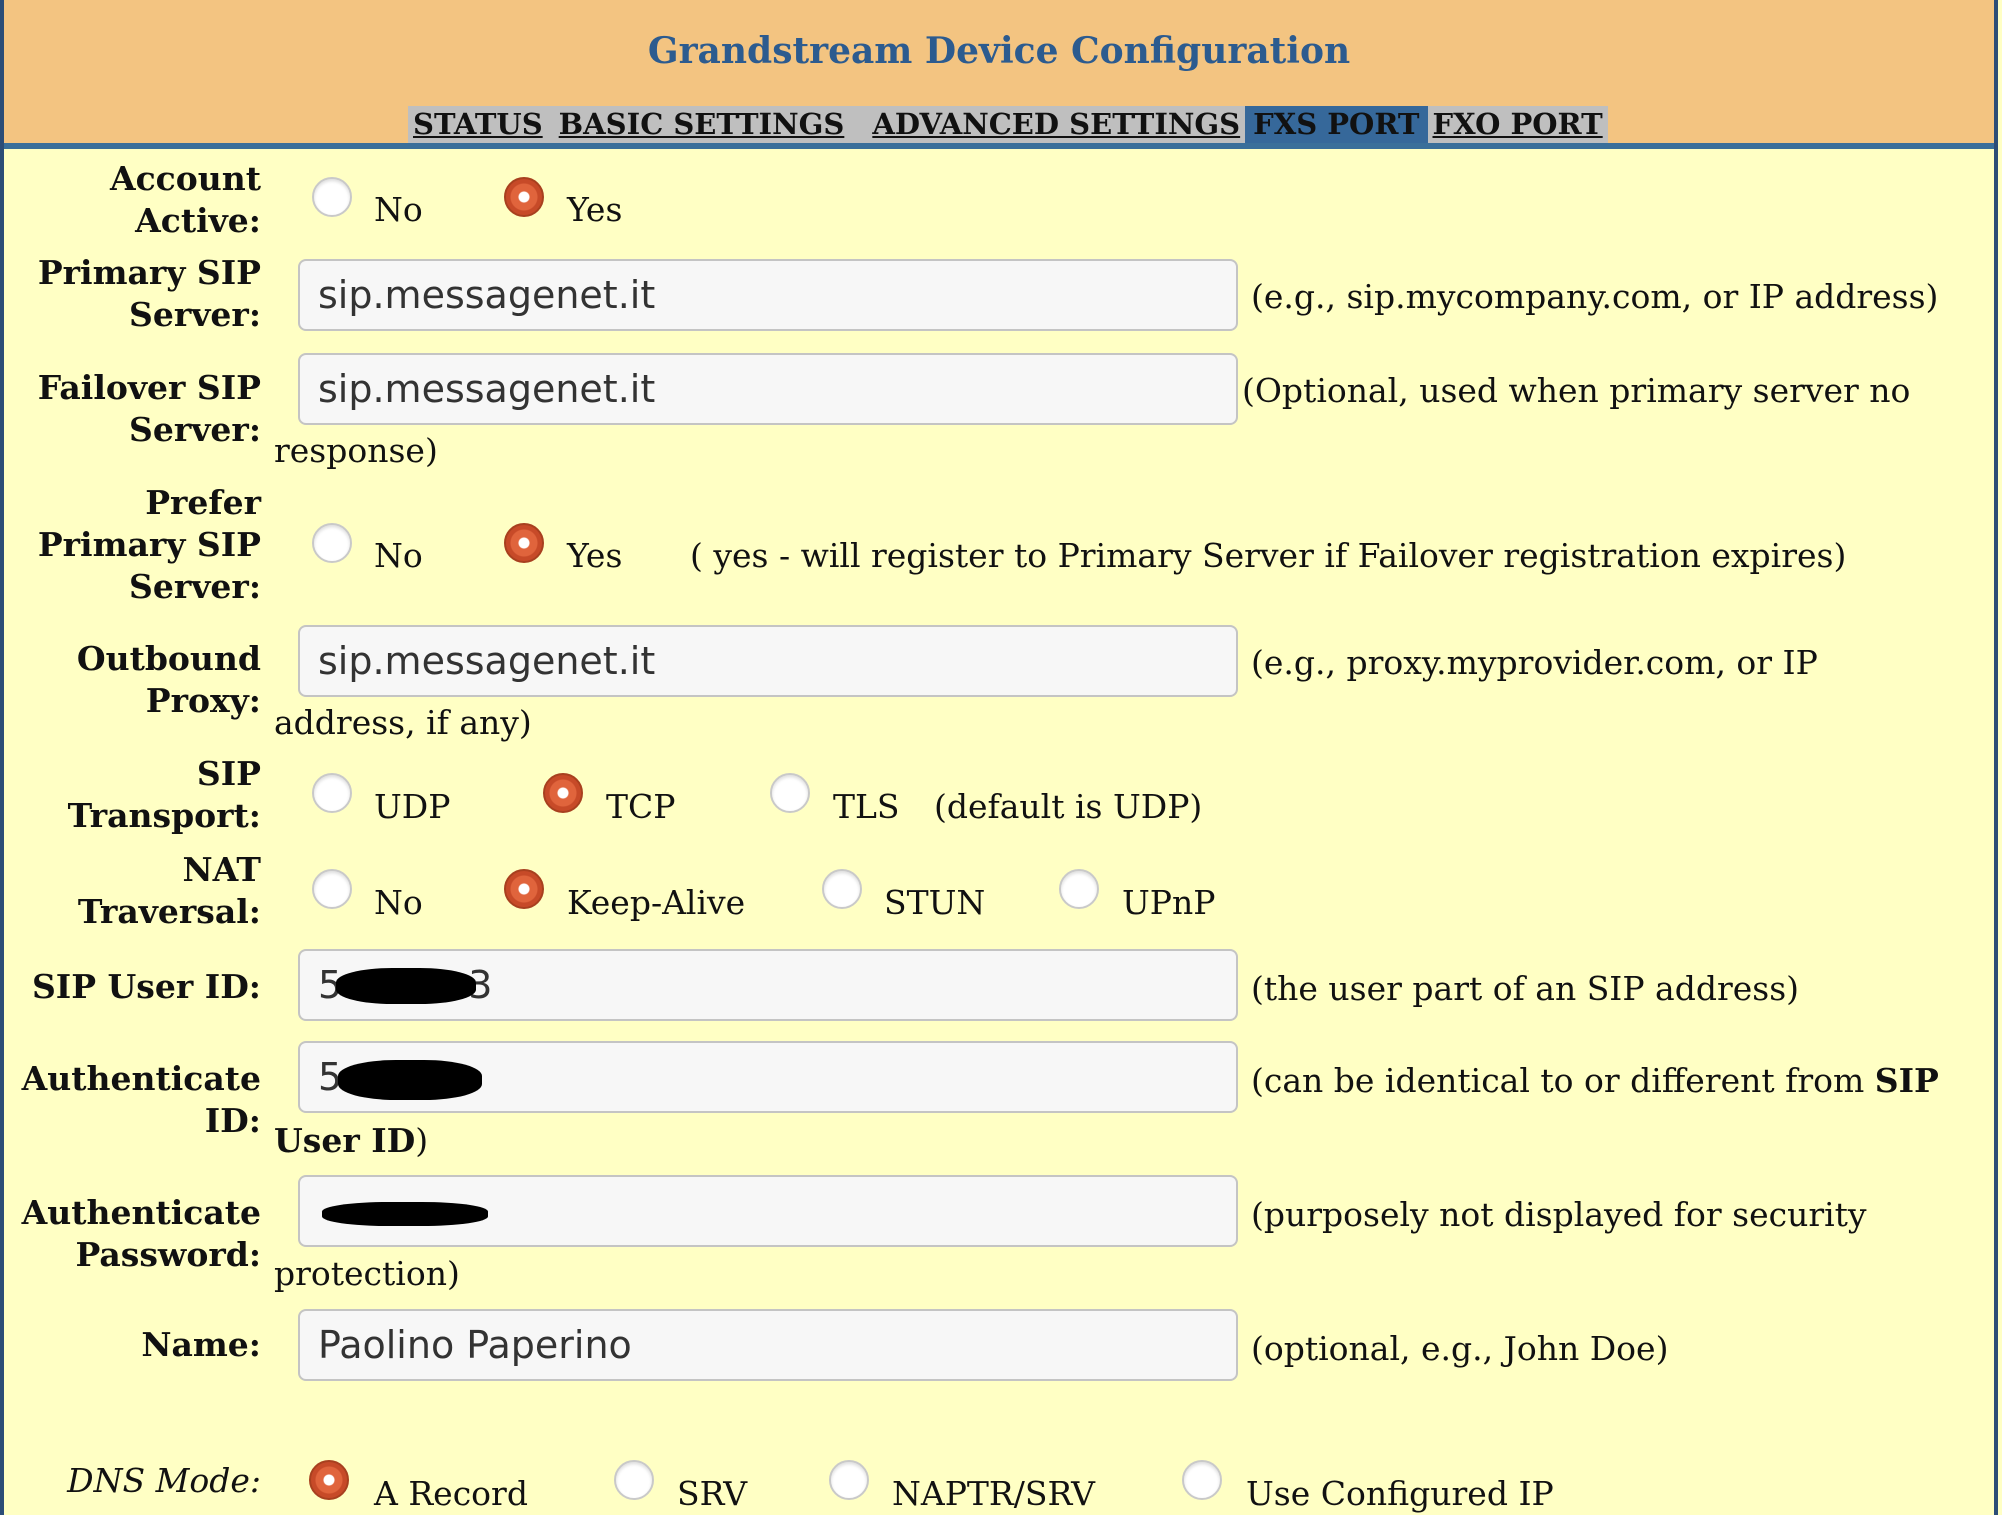 The width and height of the screenshot is (2002, 1515). What do you see at coordinates (634, 1480) in the screenshot?
I see `dns-srv-radio` at bounding box center [634, 1480].